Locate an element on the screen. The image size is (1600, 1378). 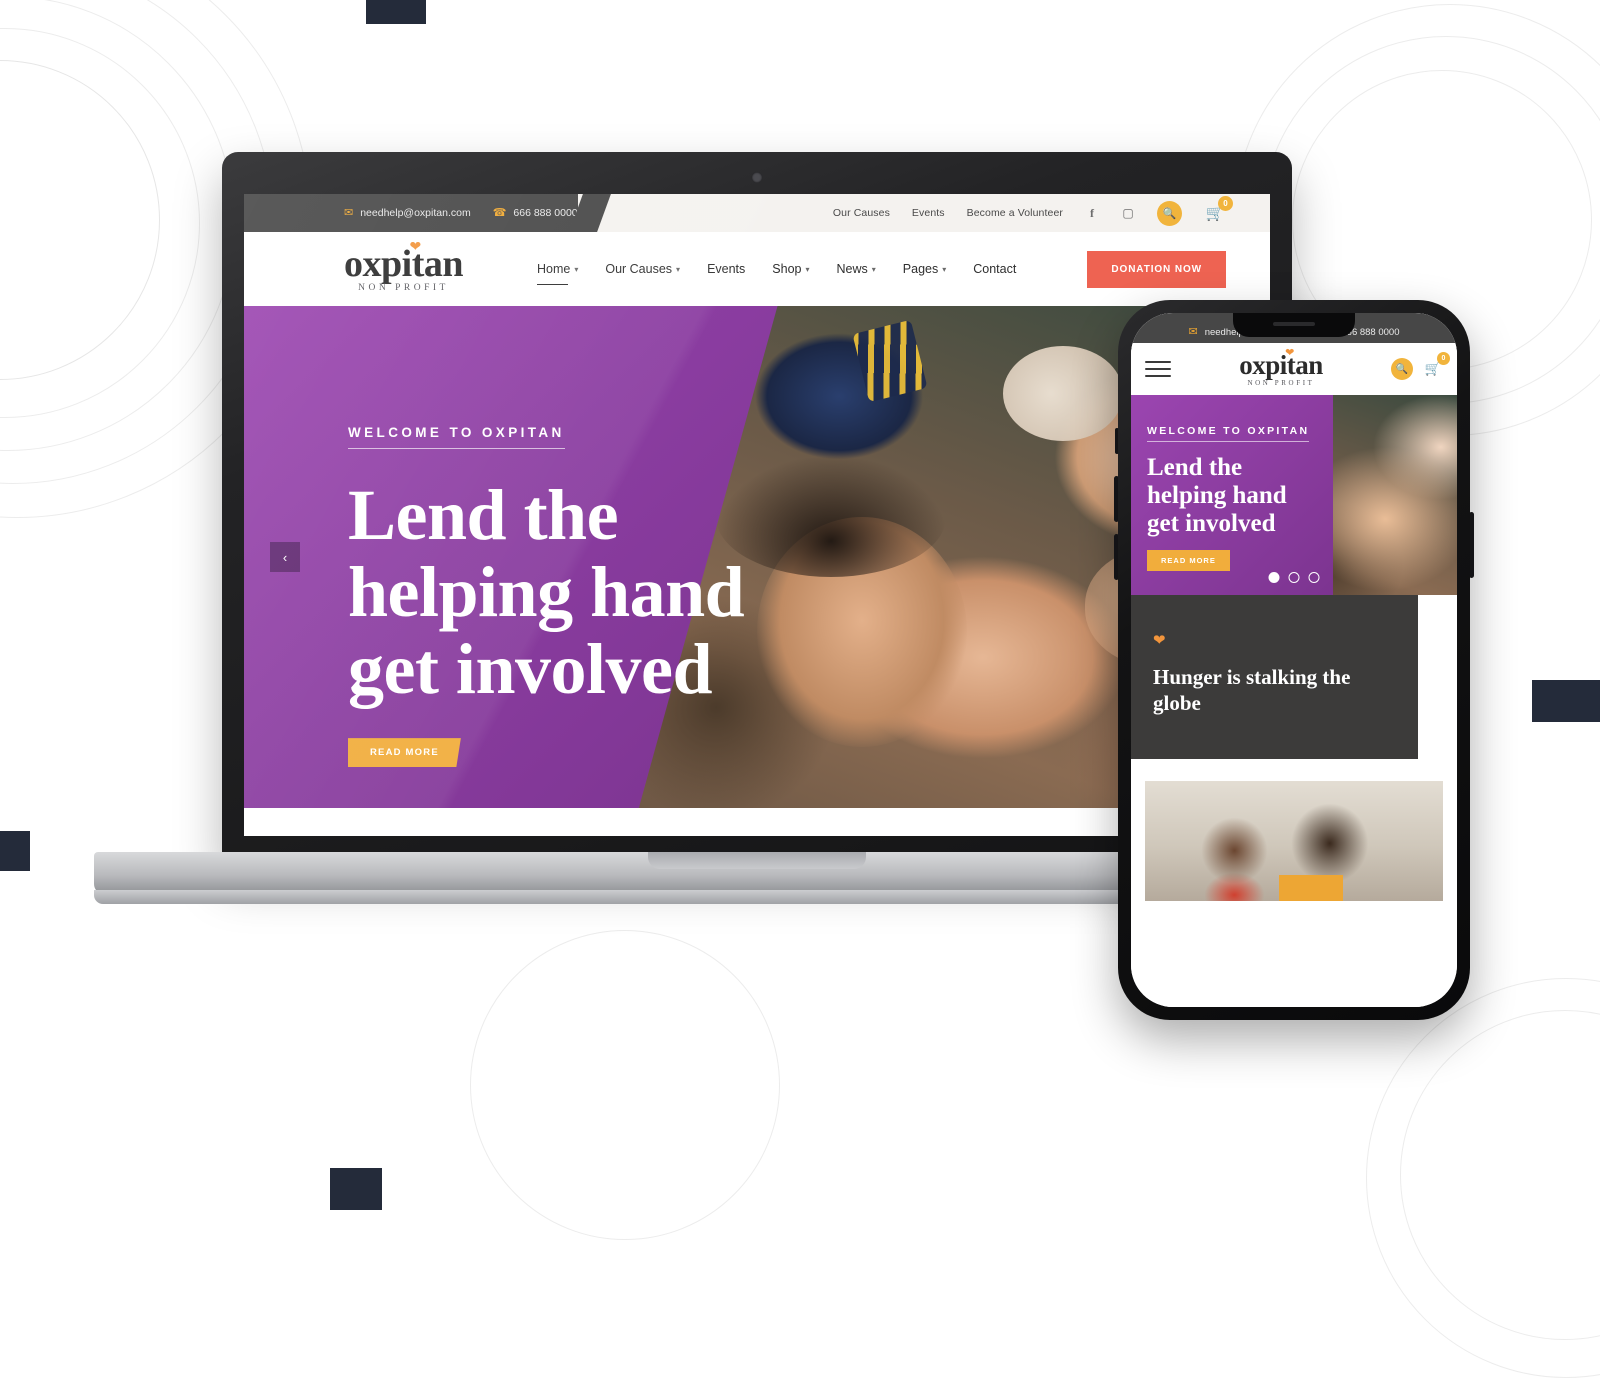
mobile-hero-title-line-1: Lend the is located at coordinates (1195, 467).